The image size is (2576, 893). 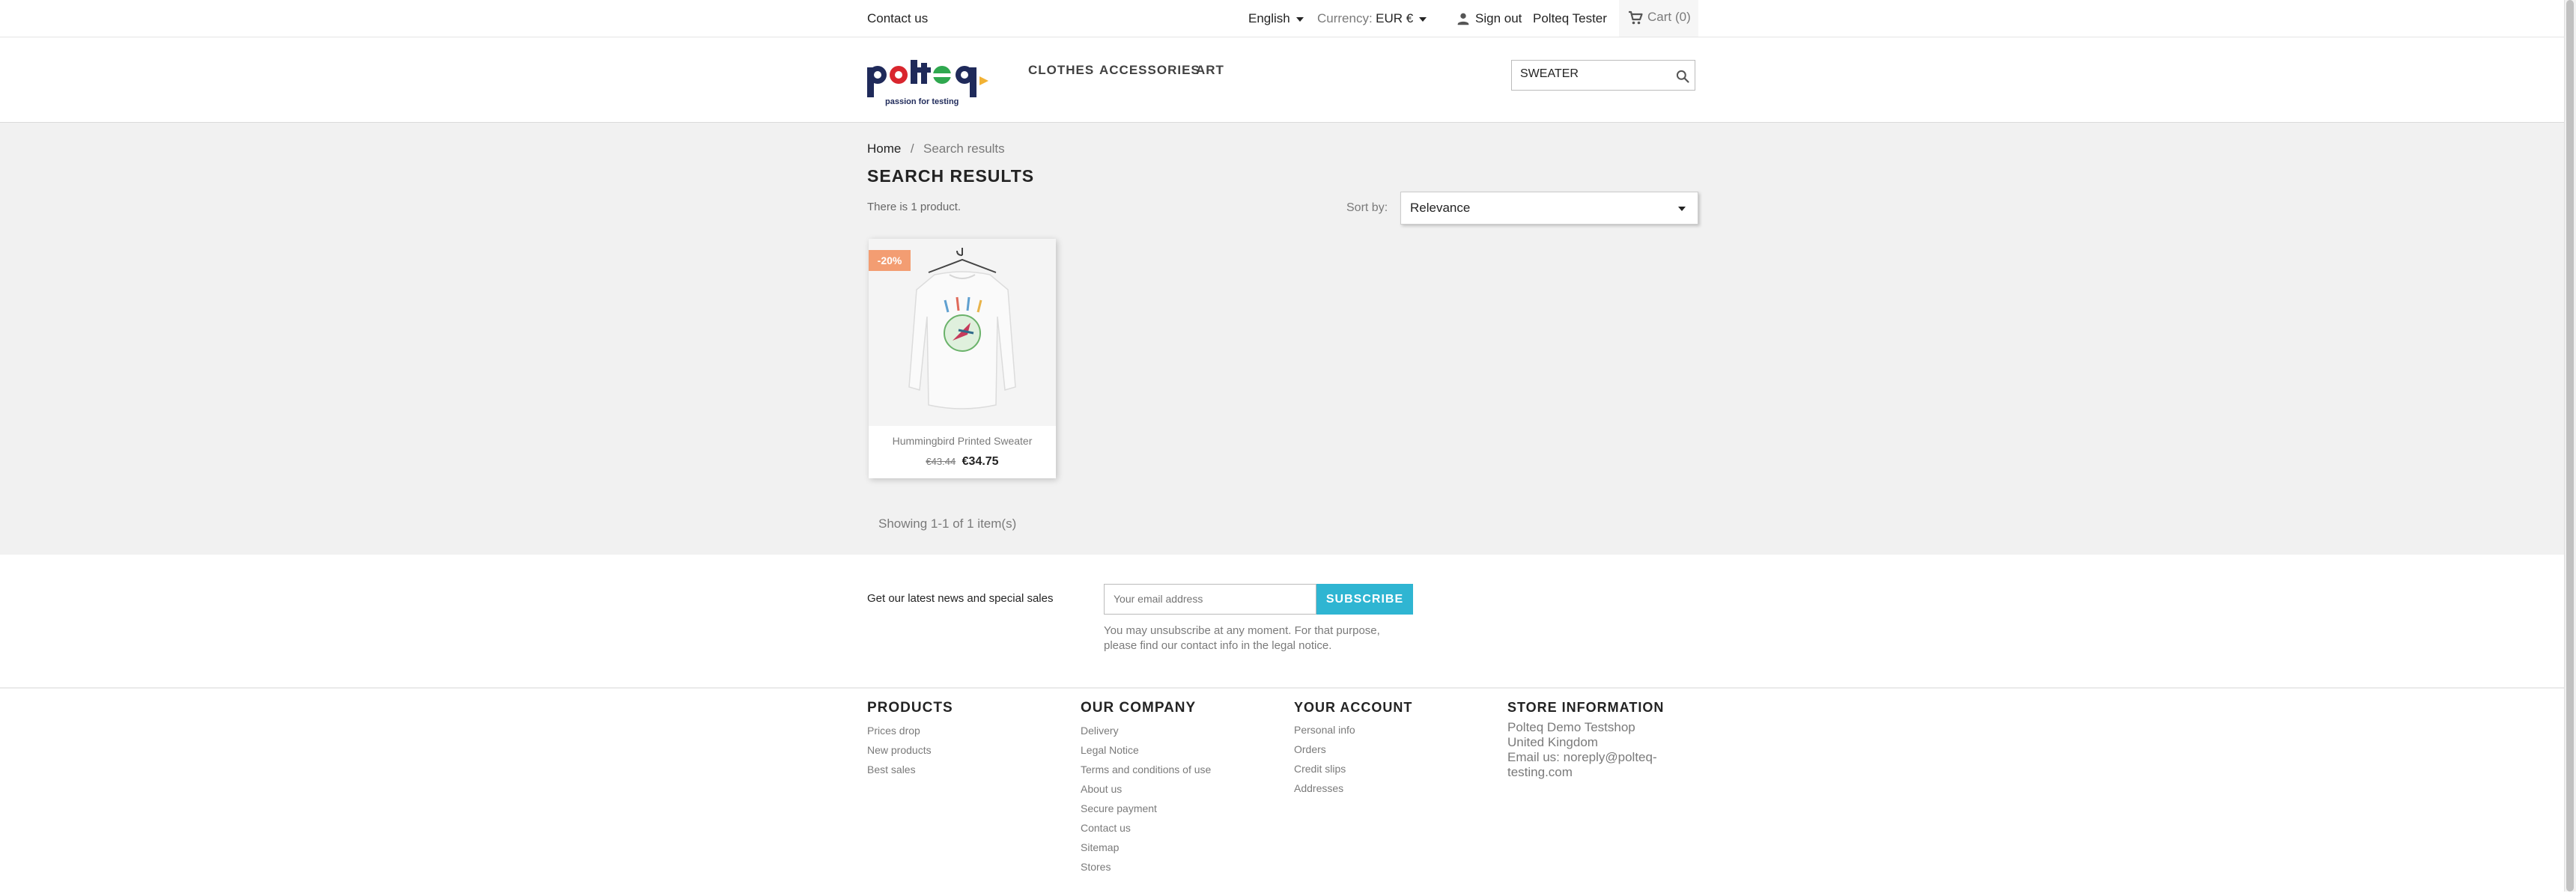 What do you see at coordinates (1146, 808) in the screenshot?
I see `footer-link: Secure payment` at bounding box center [1146, 808].